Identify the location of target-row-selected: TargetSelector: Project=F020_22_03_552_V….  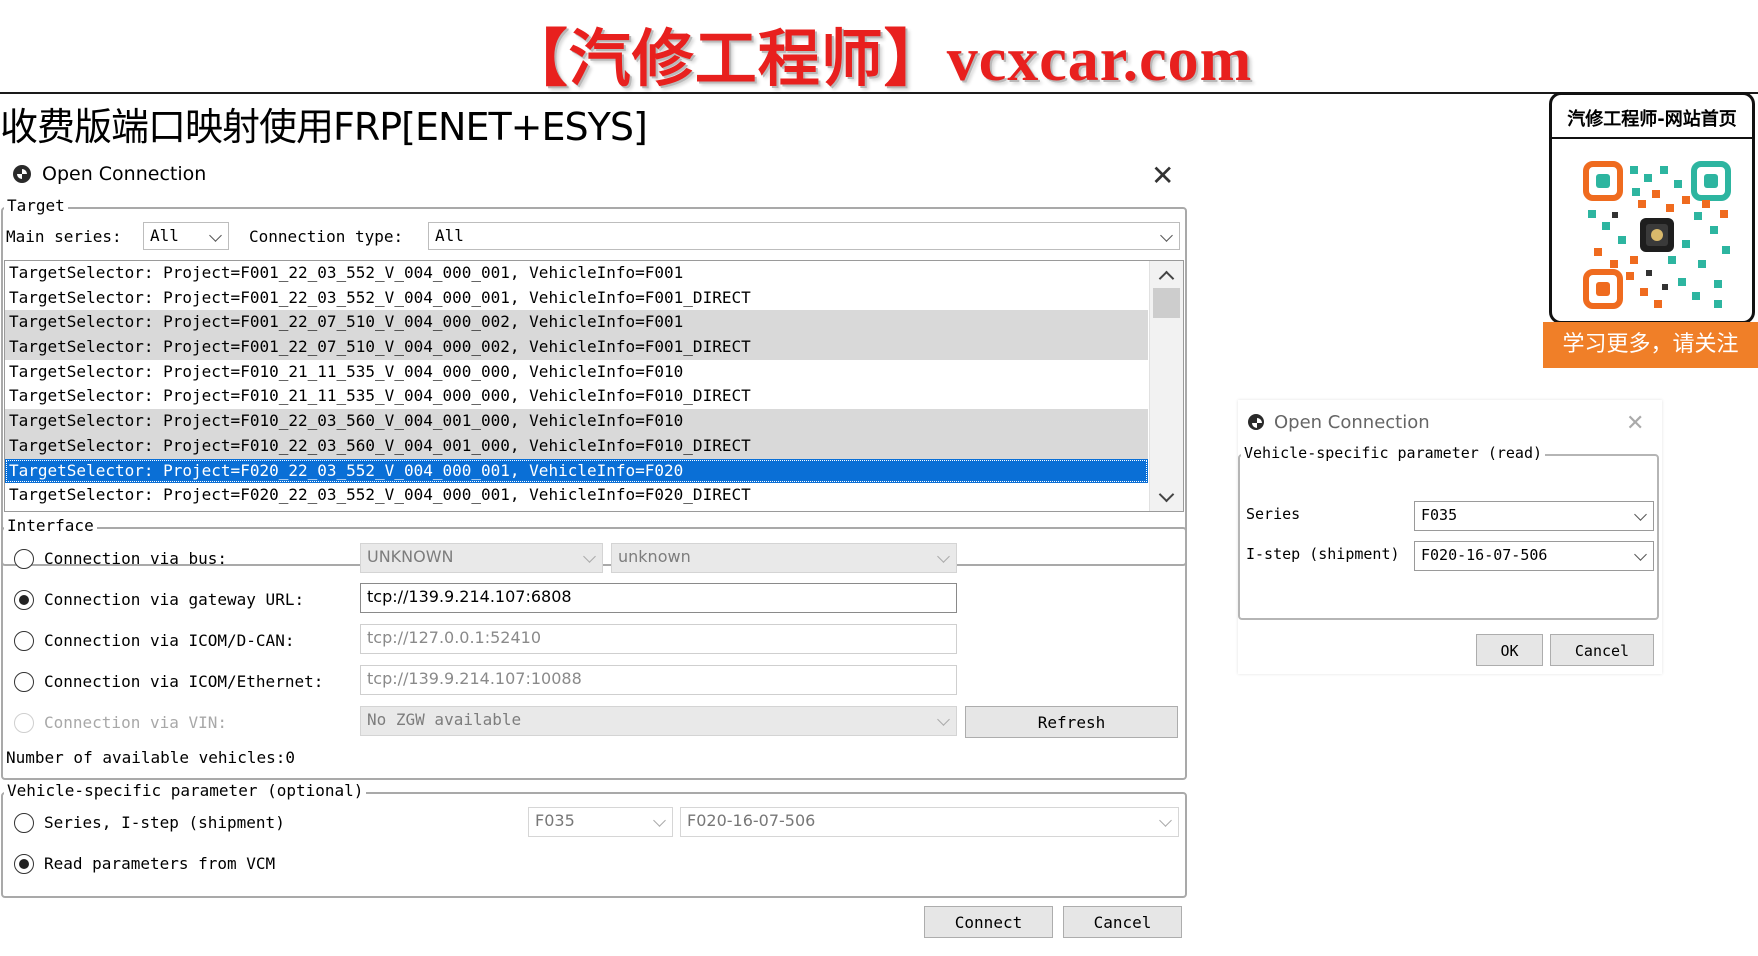
(576, 471).